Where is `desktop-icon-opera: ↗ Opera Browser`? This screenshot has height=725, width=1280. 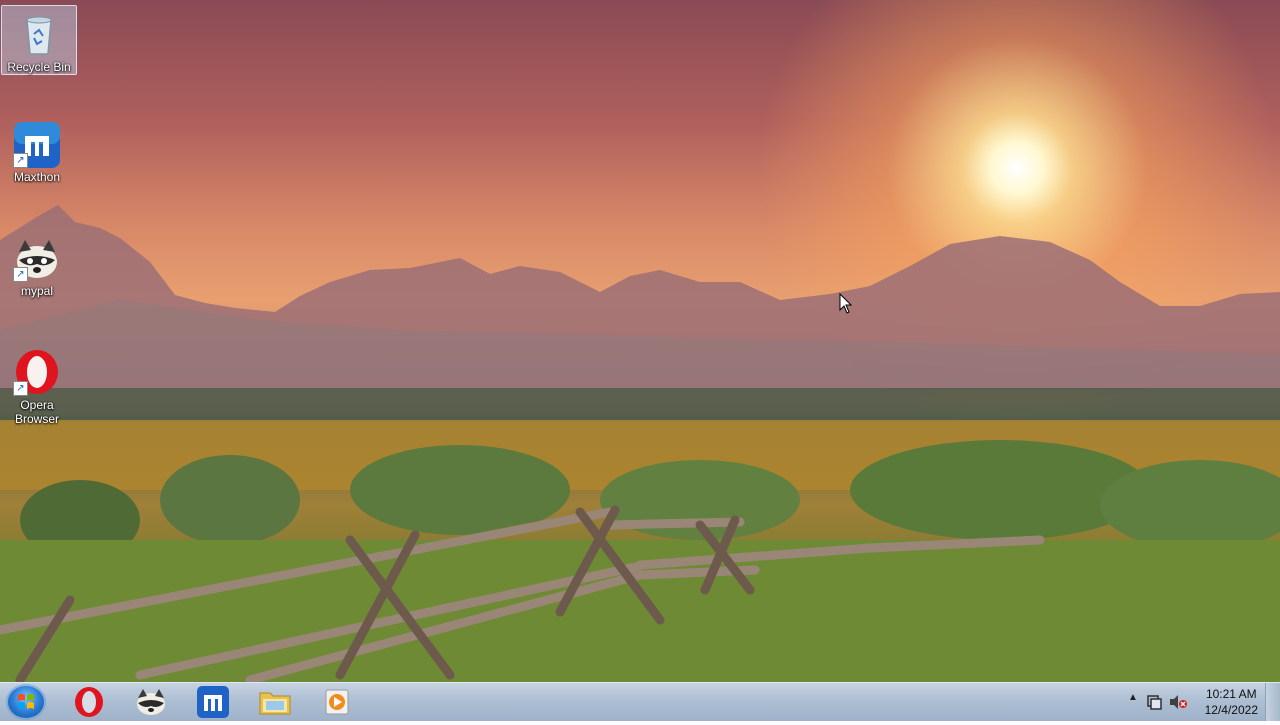
desktop-icon-opera: ↗ Opera Browser is located at coordinates (37, 385).